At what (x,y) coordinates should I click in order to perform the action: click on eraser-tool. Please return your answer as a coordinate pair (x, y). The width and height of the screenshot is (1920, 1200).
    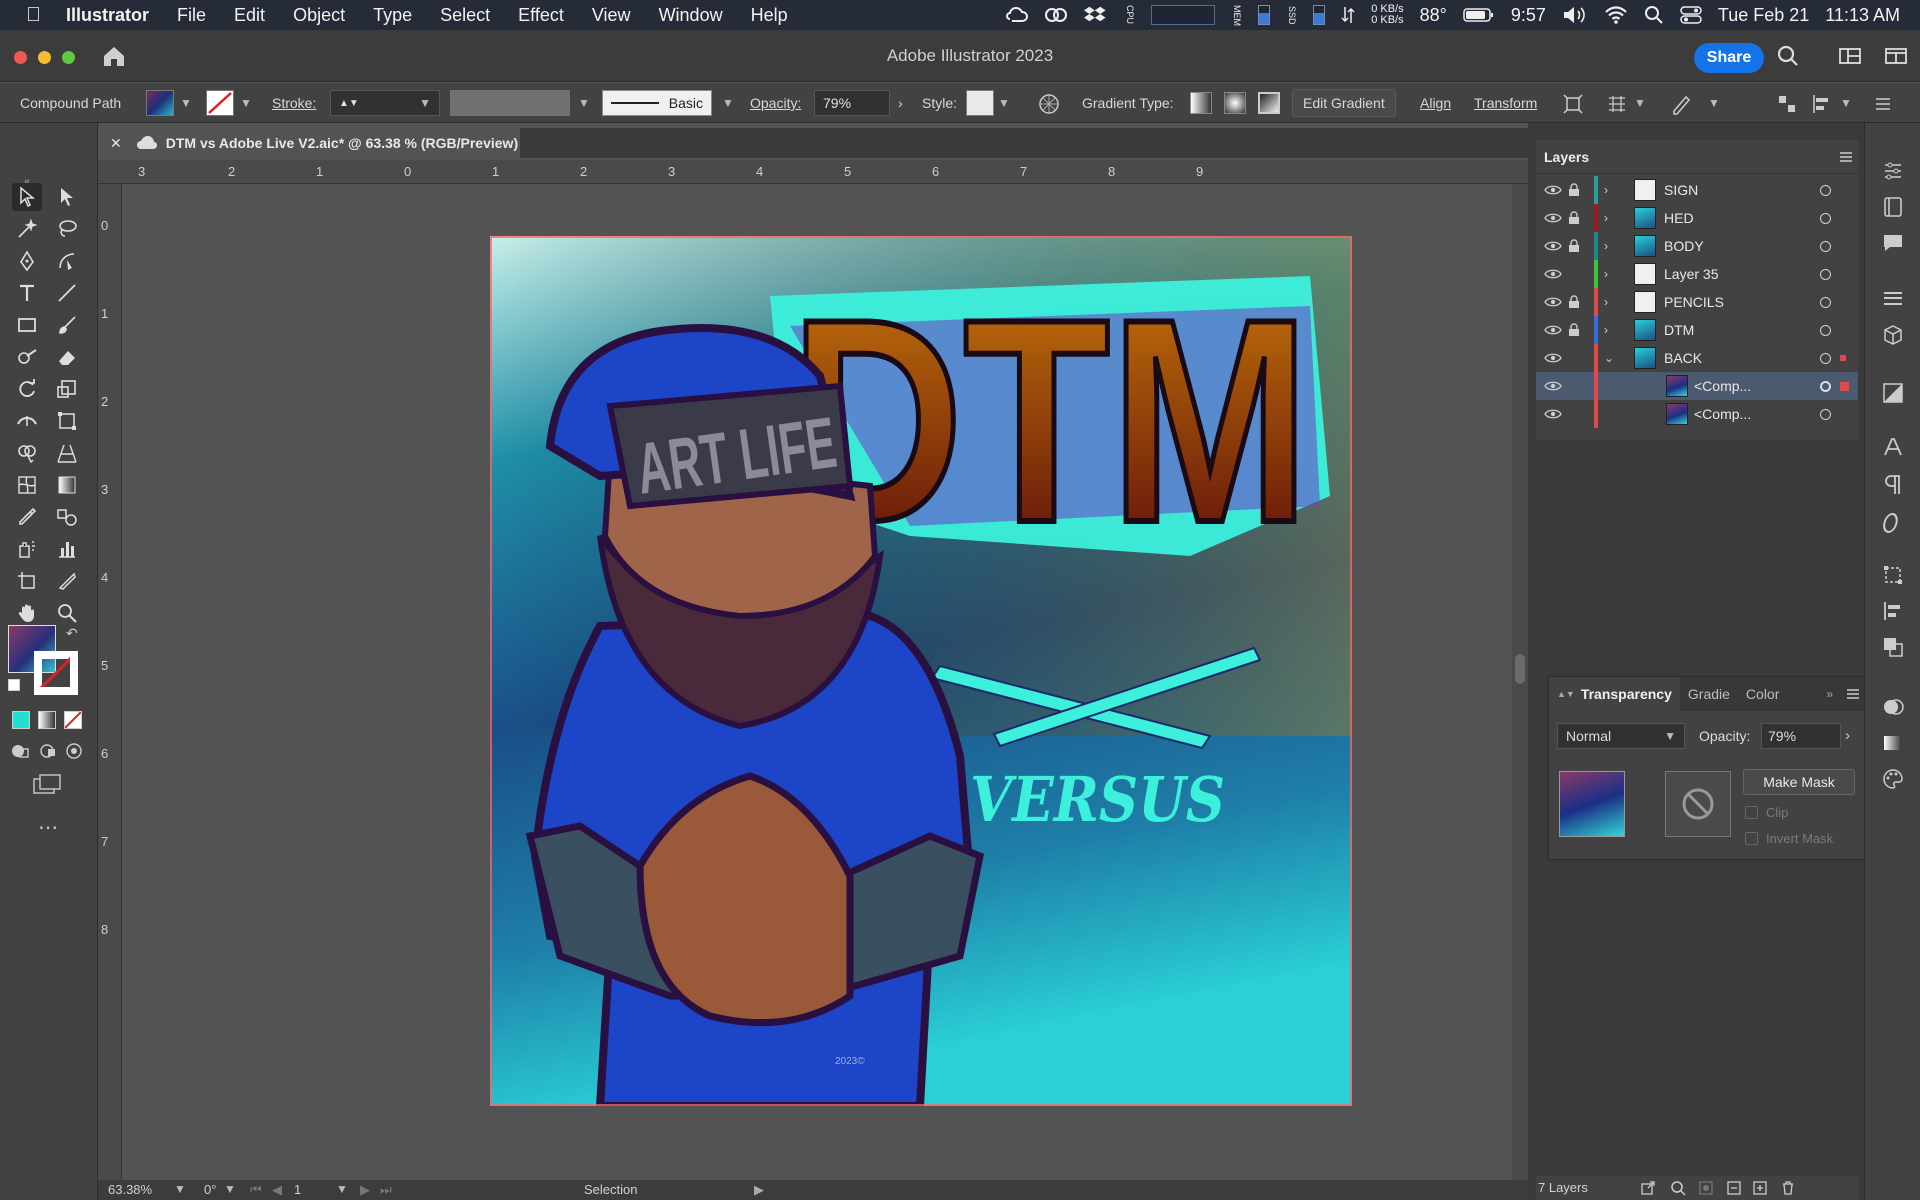
    Looking at the image, I should click on (67, 357).